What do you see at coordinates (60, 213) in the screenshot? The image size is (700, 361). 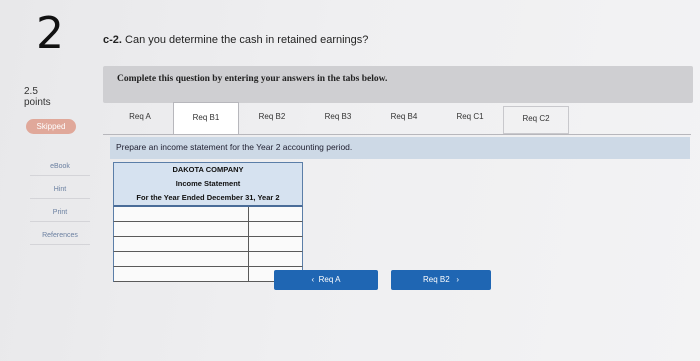 I see `print-link: Print` at bounding box center [60, 213].